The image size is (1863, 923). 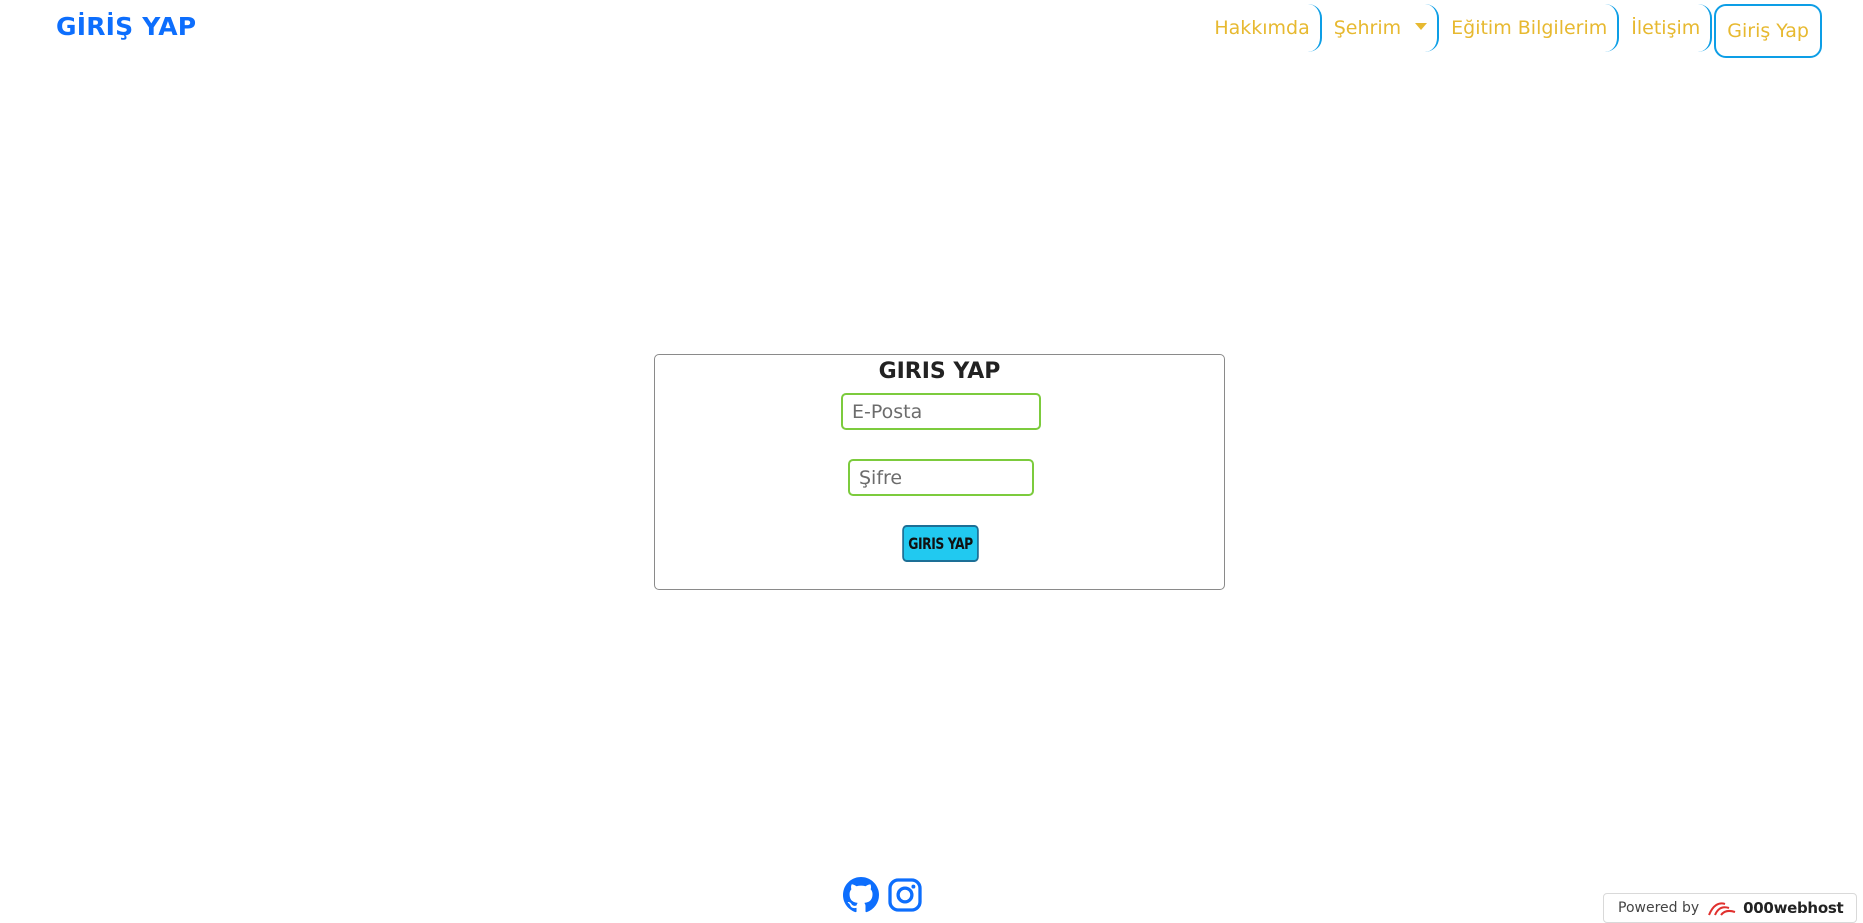 I want to click on social-links, so click(x=883, y=895).